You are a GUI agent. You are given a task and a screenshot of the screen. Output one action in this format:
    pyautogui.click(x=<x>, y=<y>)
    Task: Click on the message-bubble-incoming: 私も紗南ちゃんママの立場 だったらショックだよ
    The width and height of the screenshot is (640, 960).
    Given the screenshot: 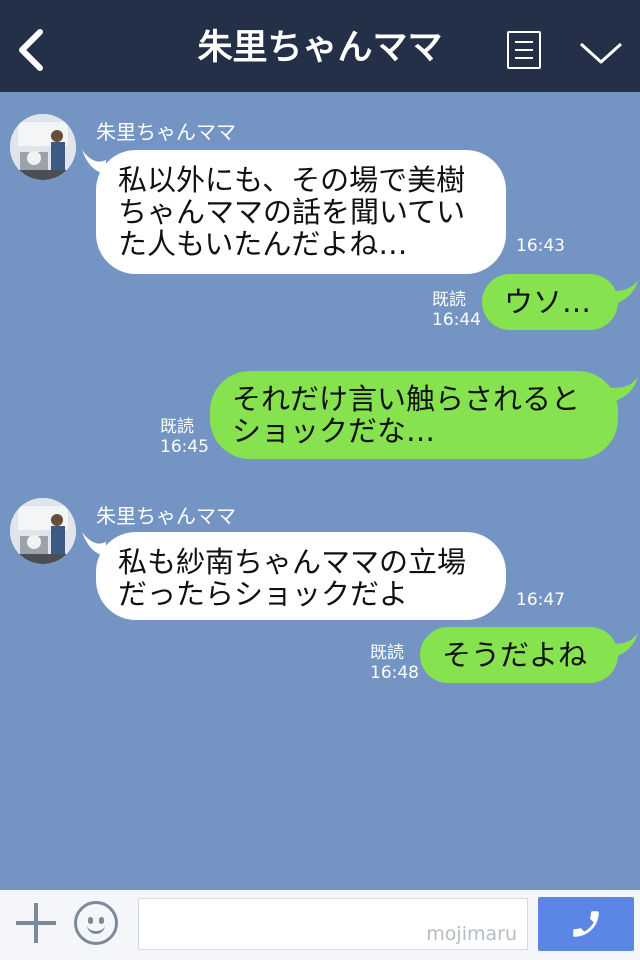 What is the action you would take?
    pyautogui.click(x=301, y=576)
    